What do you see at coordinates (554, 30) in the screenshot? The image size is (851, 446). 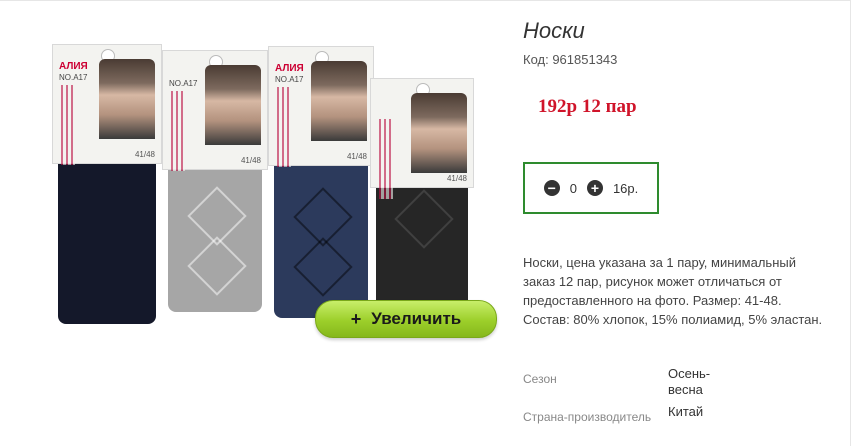 I see `product-title: Носки` at bounding box center [554, 30].